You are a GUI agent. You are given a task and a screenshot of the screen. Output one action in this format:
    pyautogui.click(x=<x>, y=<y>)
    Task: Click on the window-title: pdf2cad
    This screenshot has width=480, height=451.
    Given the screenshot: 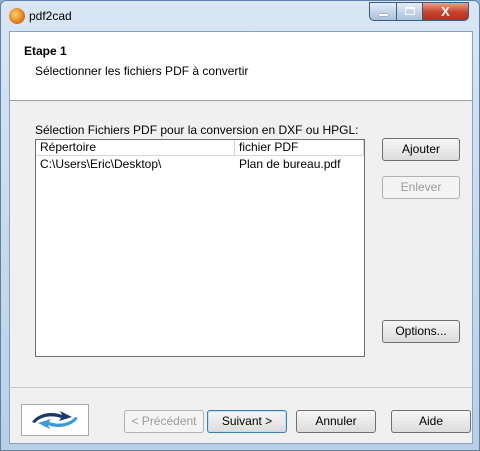 What is the action you would take?
    pyautogui.click(x=50, y=16)
    